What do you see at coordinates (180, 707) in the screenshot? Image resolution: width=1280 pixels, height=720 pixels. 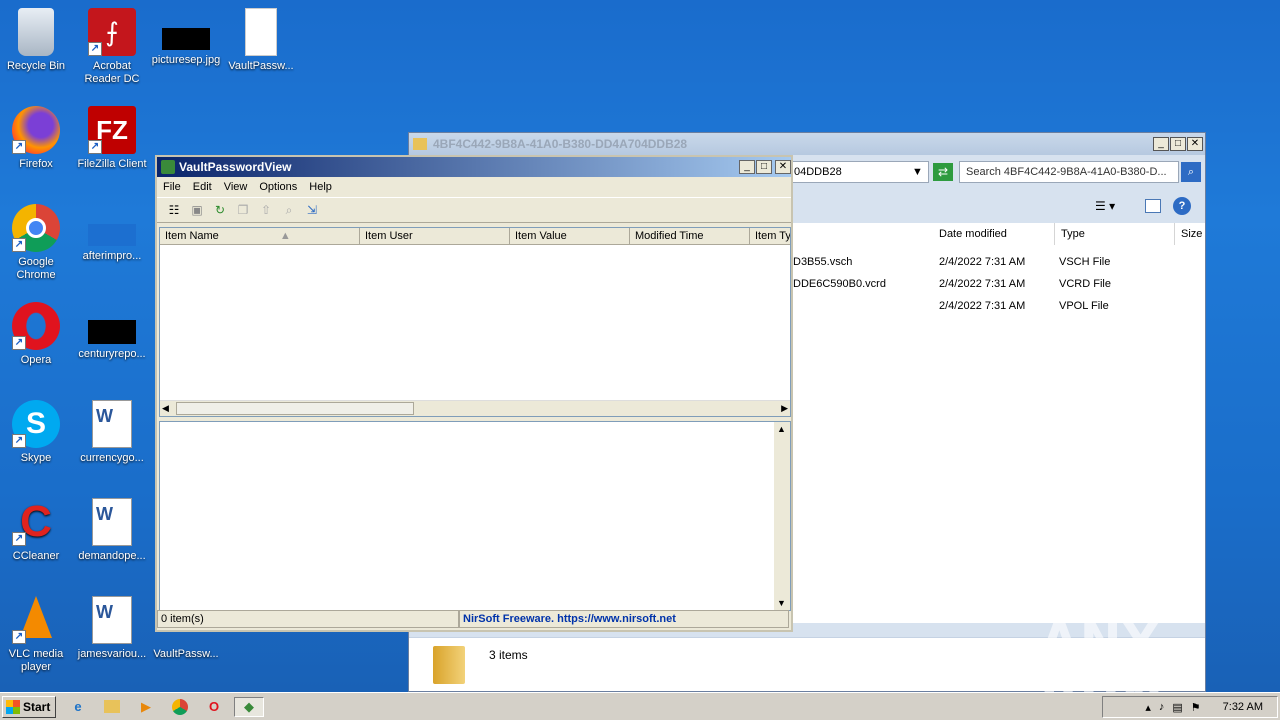 I see `chrome-taskbar-icon` at bounding box center [180, 707].